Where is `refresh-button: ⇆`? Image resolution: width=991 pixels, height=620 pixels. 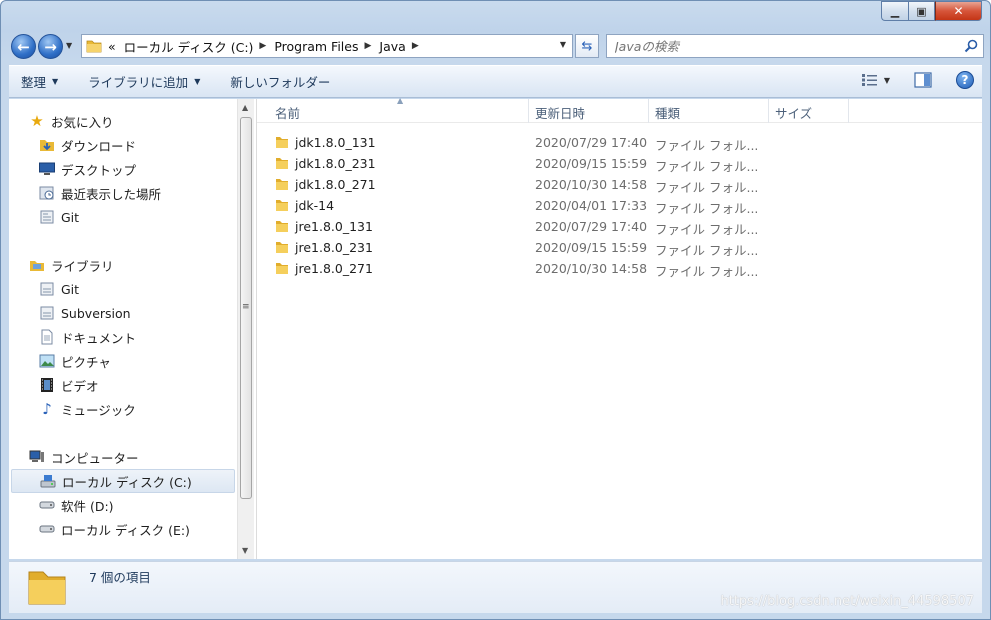 refresh-button: ⇆ is located at coordinates (587, 46).